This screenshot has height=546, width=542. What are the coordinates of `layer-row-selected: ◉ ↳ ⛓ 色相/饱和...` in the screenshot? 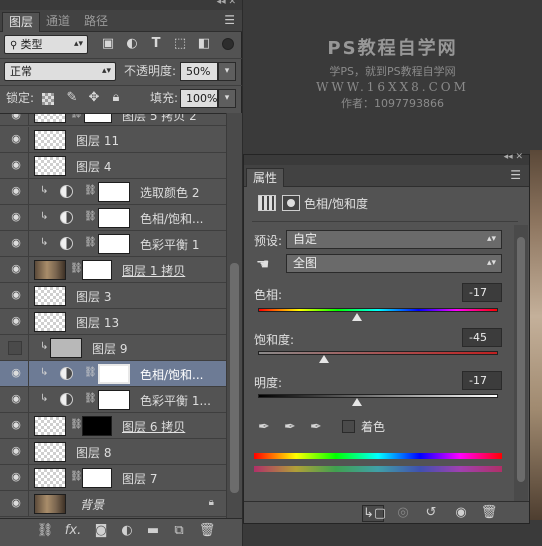 It's located at (113, 374).